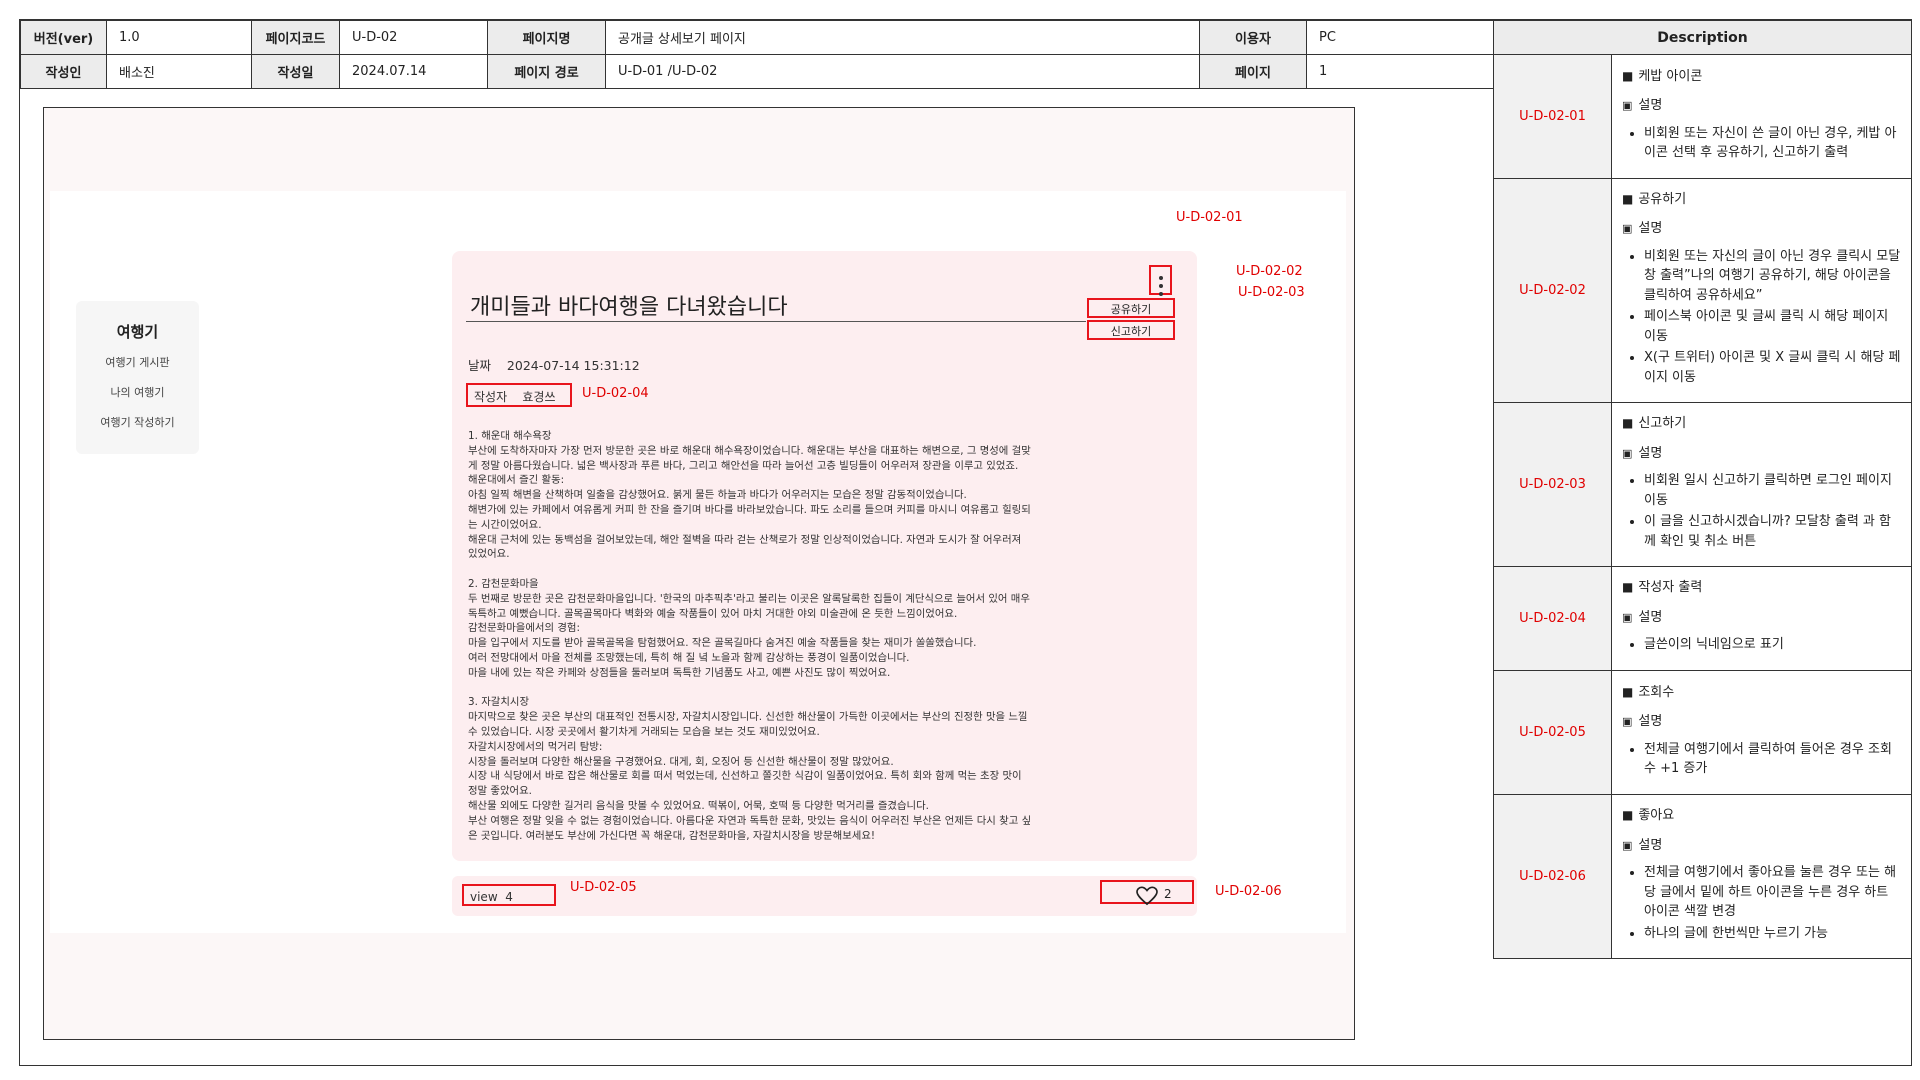 Image resolution: width=1920 pixels, height=1080 pixels. What do you see at coordinates (1168, 894) in the screenshot?
I see `like-count: 2` at bounding box center [1168, 894].